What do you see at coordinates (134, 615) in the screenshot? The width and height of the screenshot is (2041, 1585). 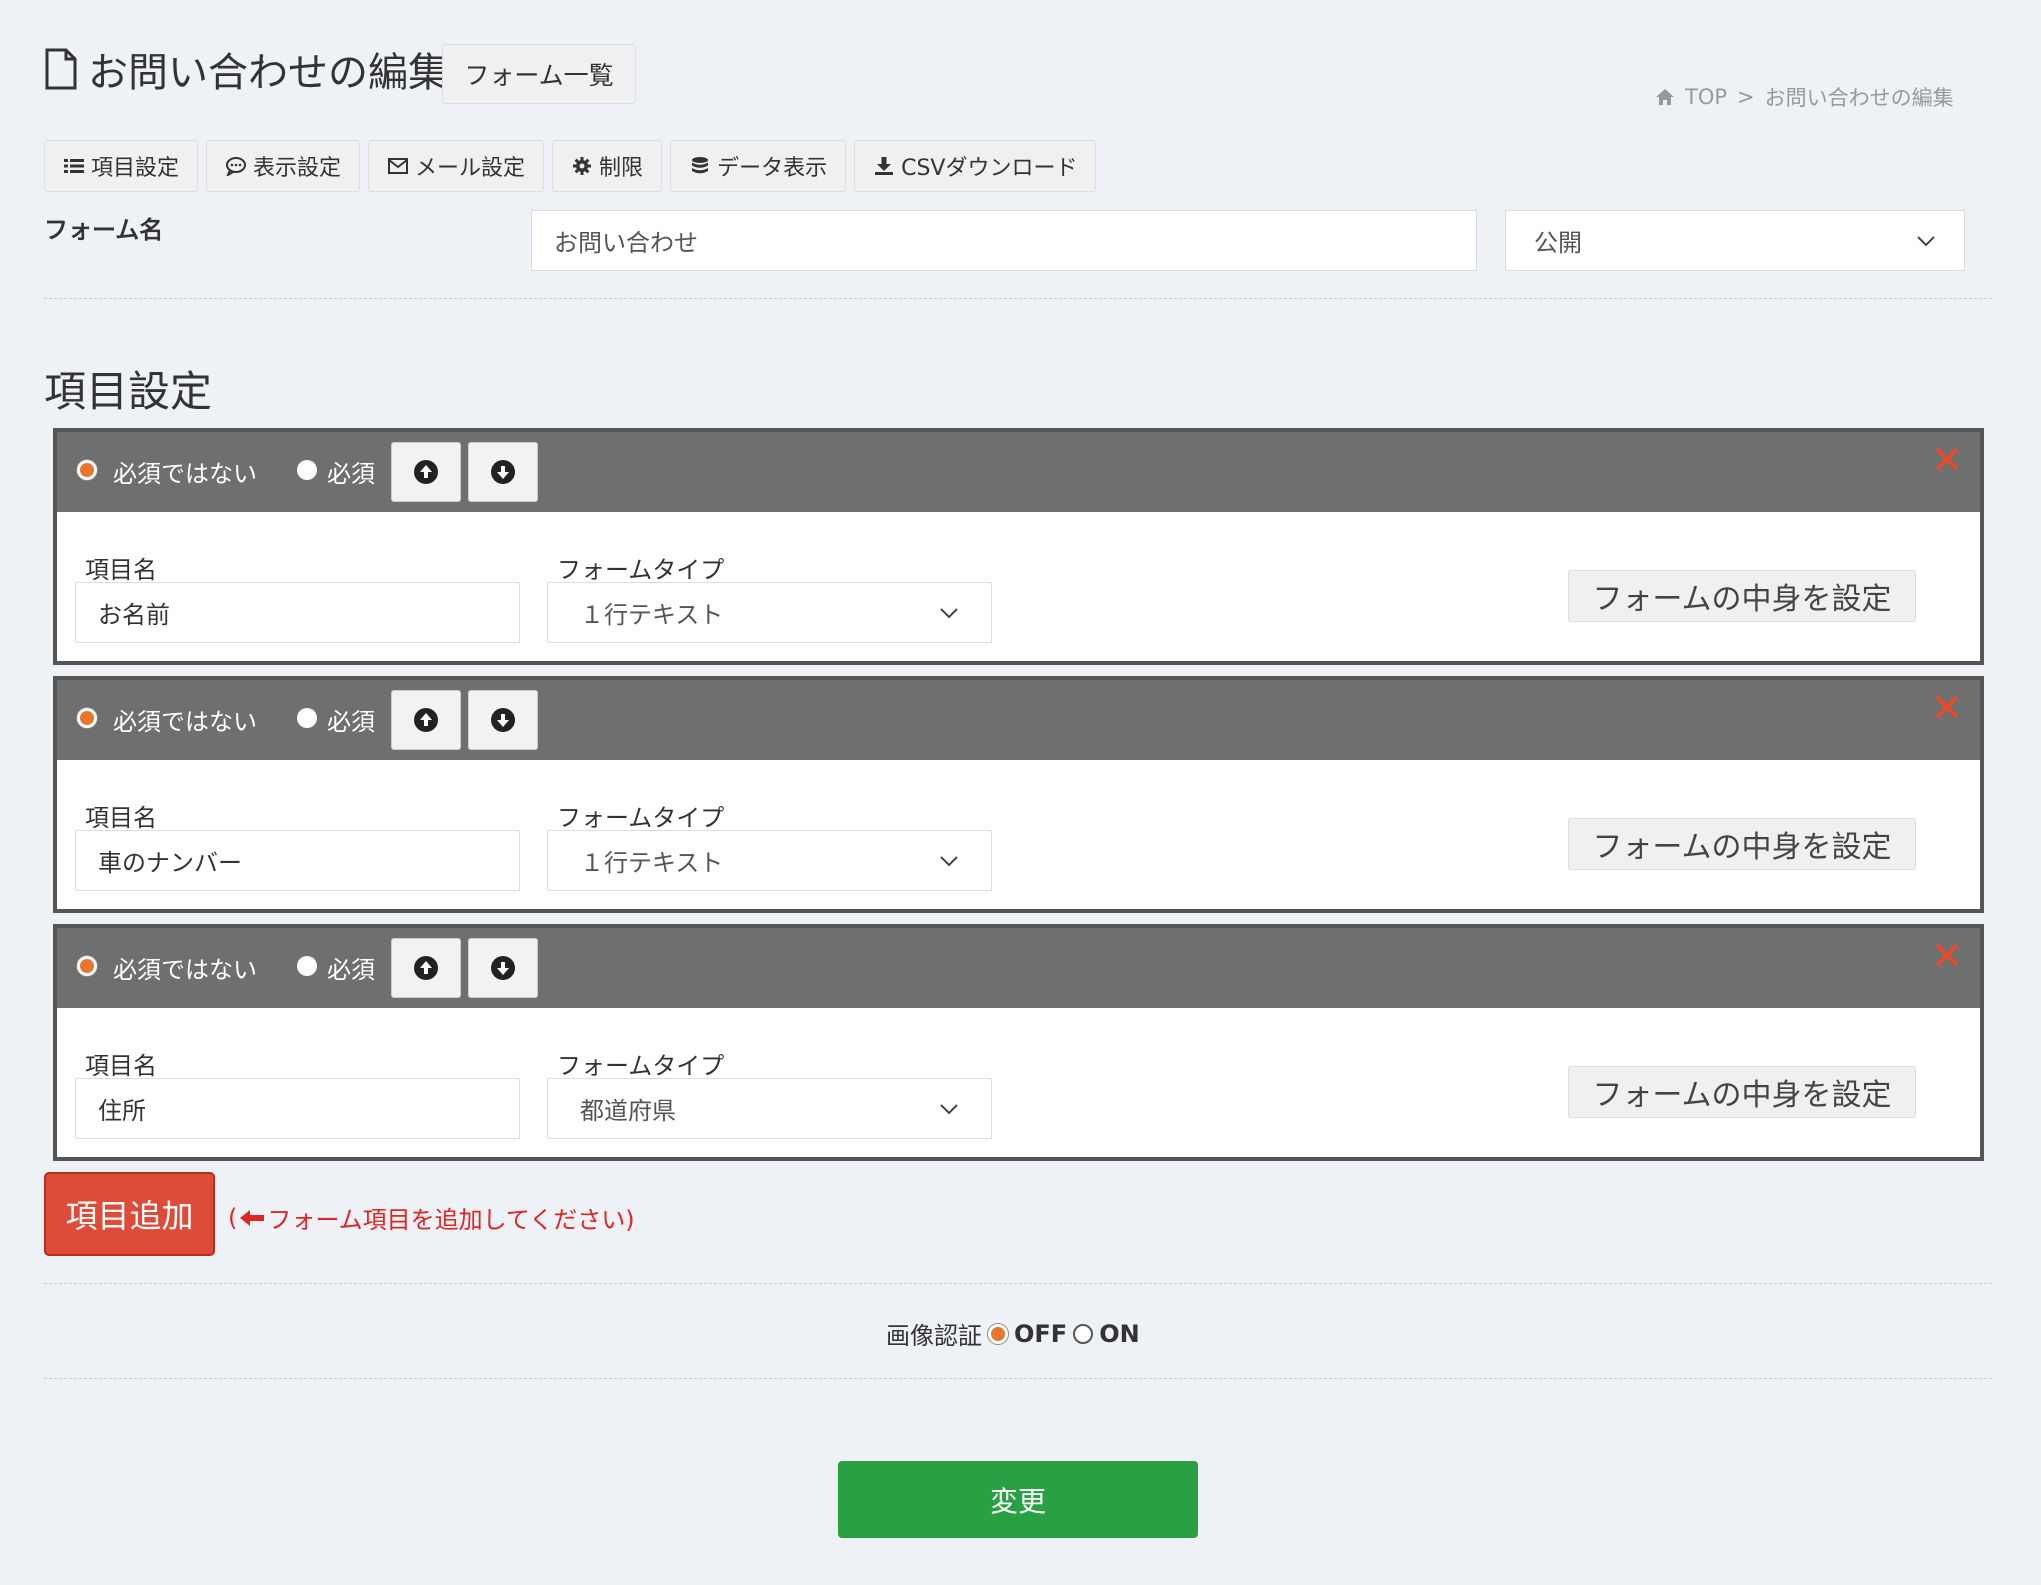 I see `item-name-value: お名前` at bounding box center [134, 615].